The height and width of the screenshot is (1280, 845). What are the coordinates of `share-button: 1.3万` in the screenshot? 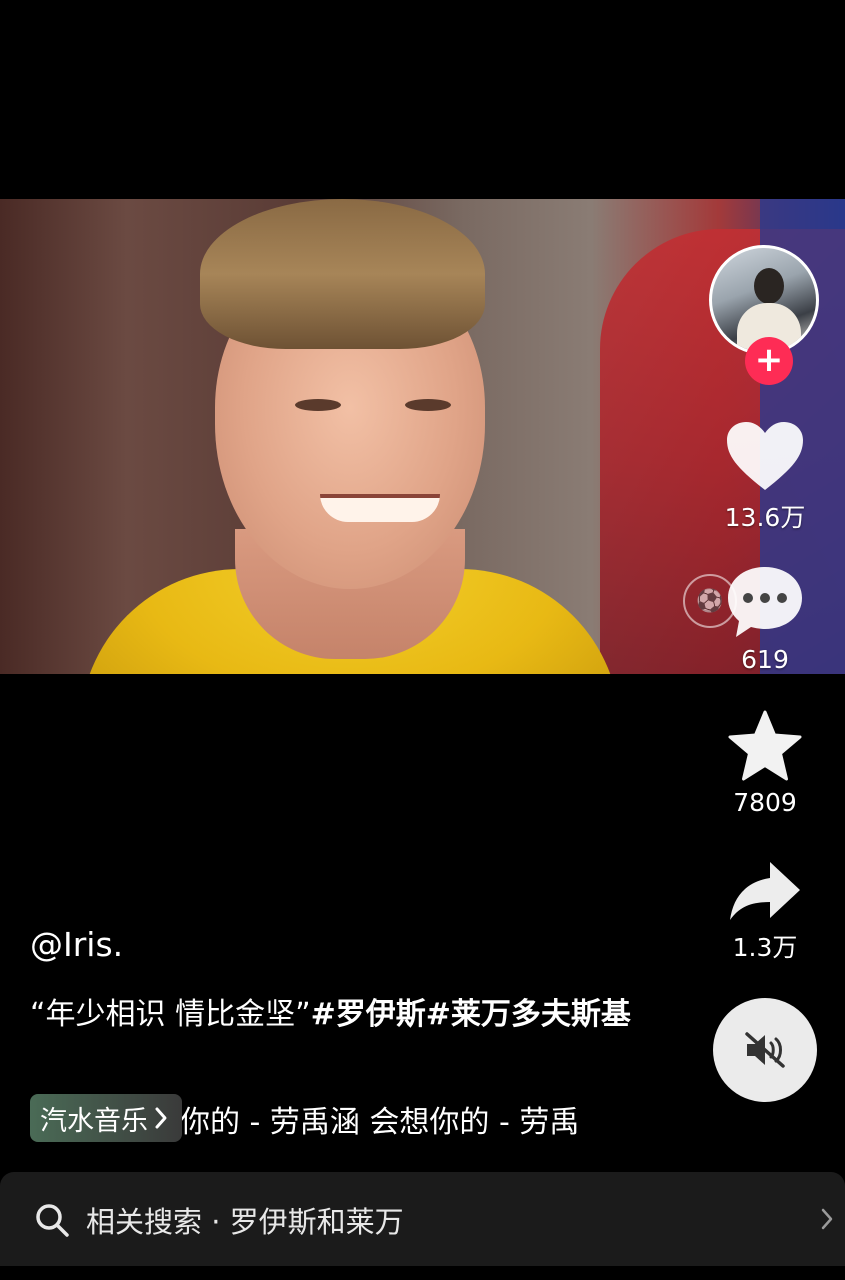 It's located at (765, 912).